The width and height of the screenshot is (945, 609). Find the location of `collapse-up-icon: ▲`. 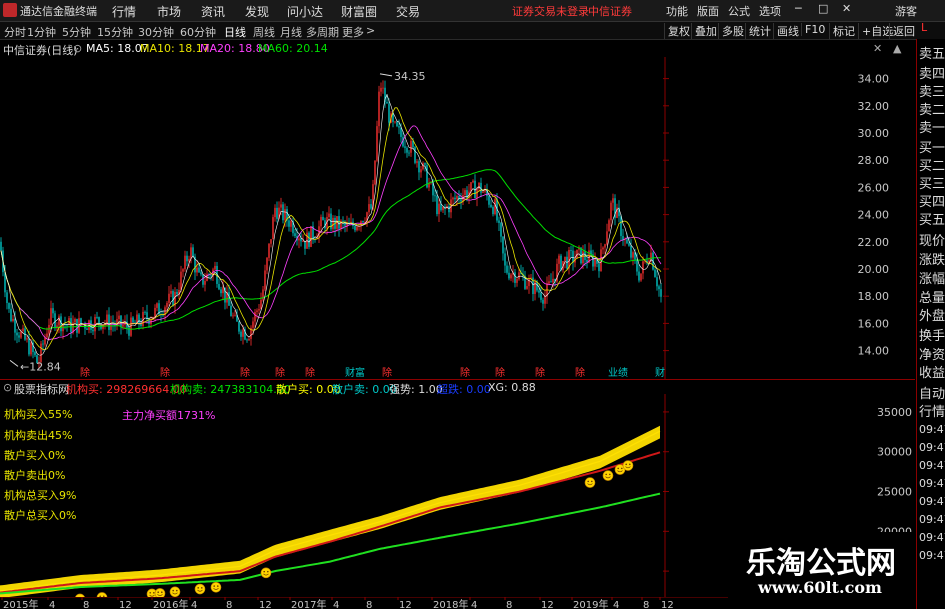

collapse-up-icon: ▲ is located at coordinates (897, 48).